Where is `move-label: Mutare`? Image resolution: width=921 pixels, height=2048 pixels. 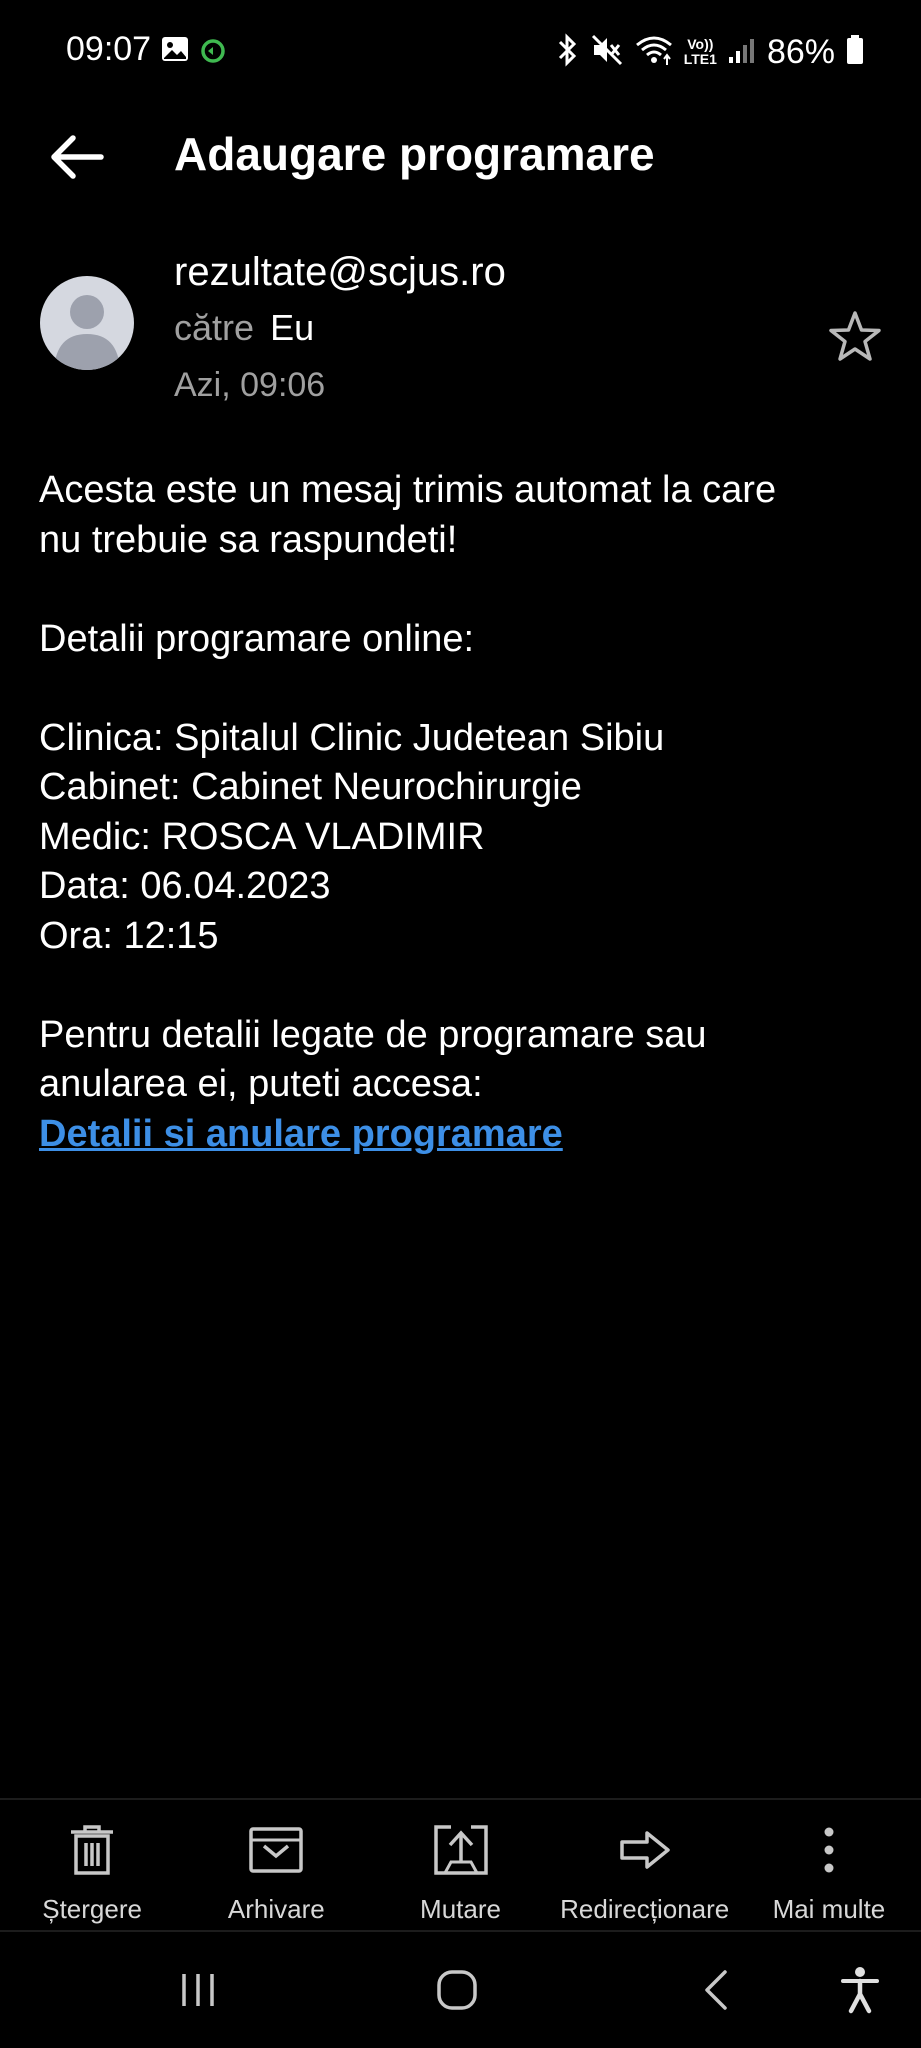
move-label: Mutare is located at coordinates (460, 1909).